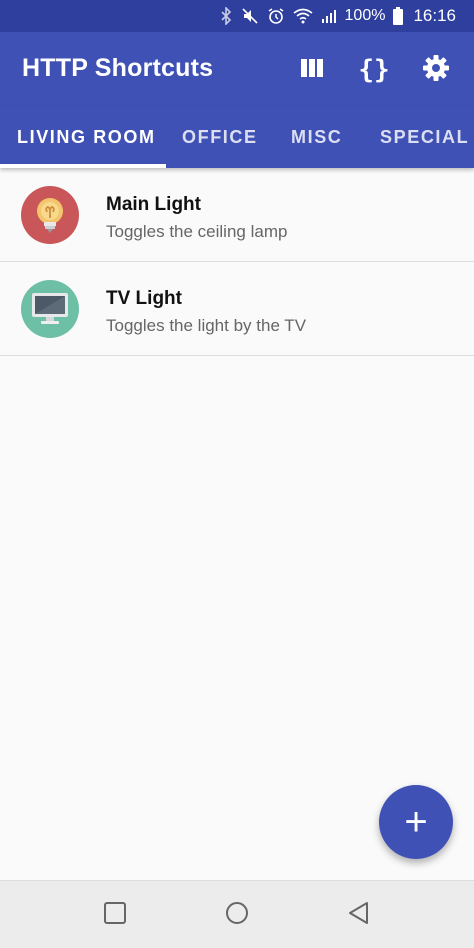  I want to click on triangle-back-icon, so click(359, 915).